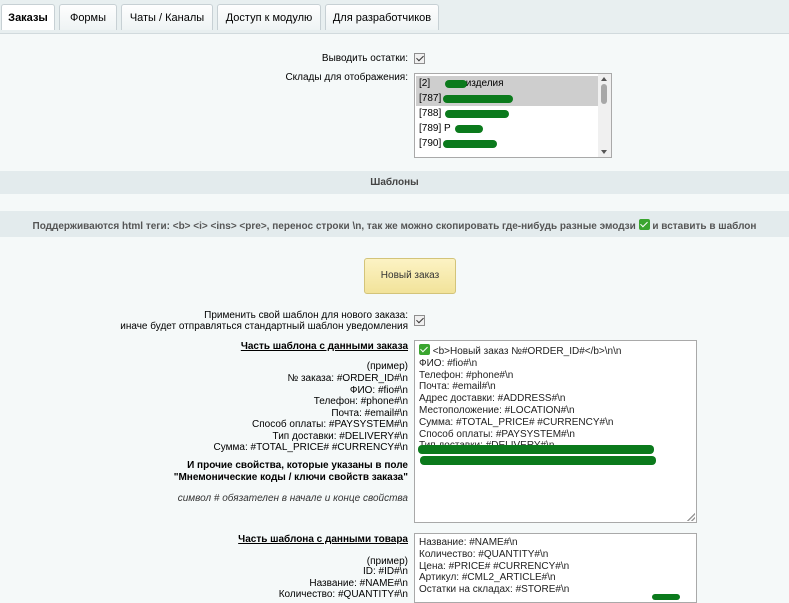 This screenshot has width=789, height=603. What do you see at coordinates (167, 17) in the screenshot?
I see `tab-chats: Чаты / Каналы` at bounding box center [167, 17].